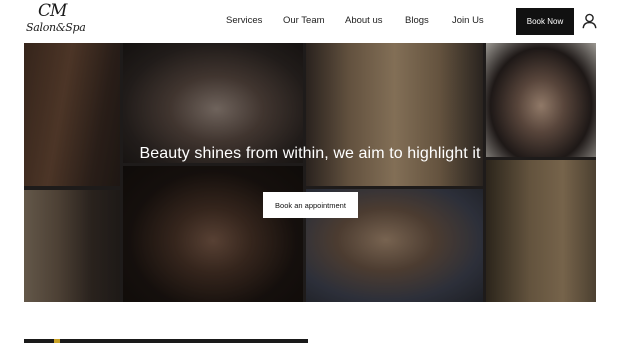  Describe the element at coordinates (56, 27) in the screenshot. I see `logo-wordmark: Salon&Spa` at that location.